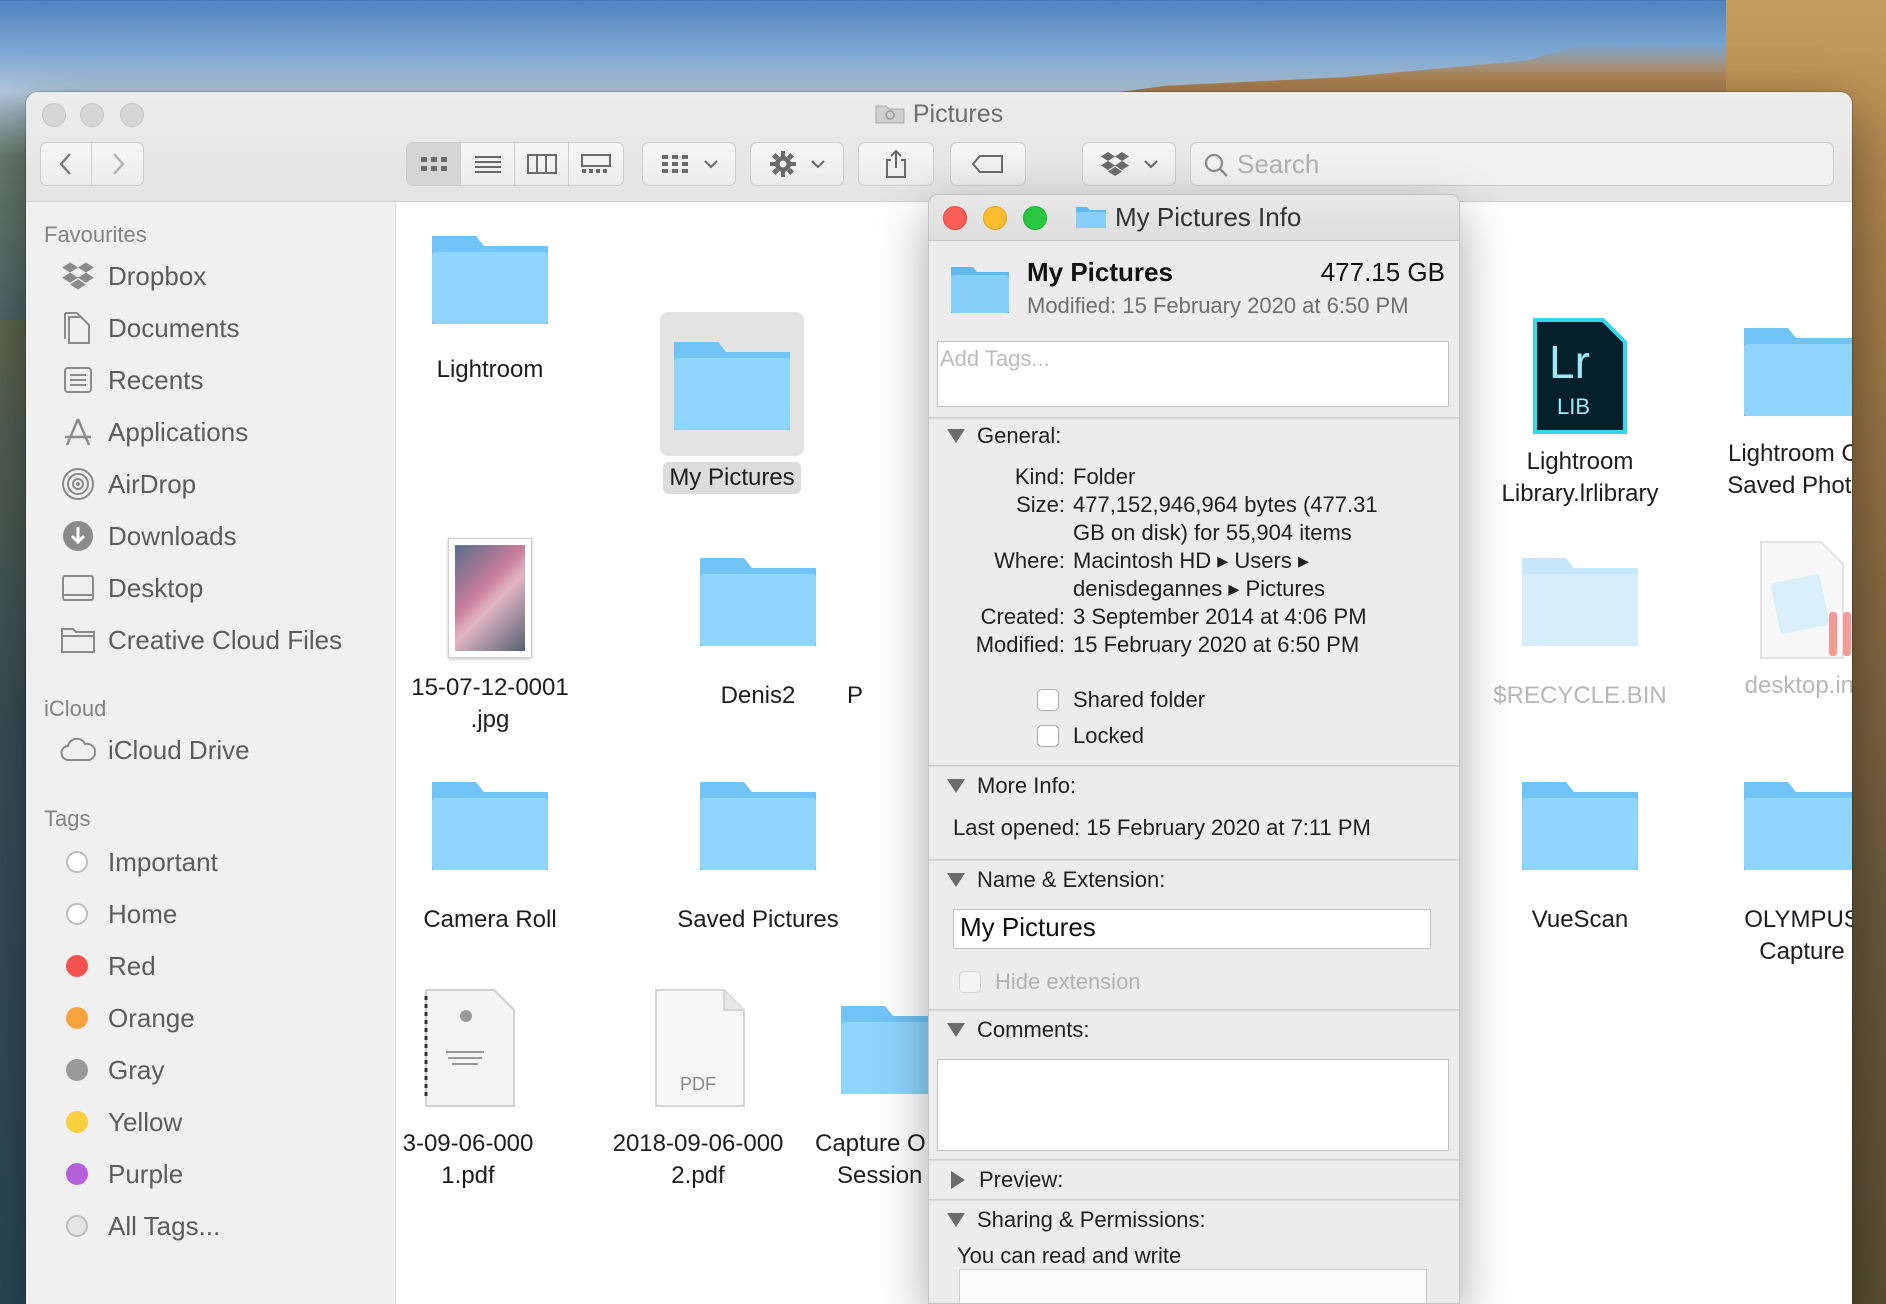 This screenshot has height=1304, width=1886. I want to click on sidebar-item-desktop: Desktop, so click(211, 588).